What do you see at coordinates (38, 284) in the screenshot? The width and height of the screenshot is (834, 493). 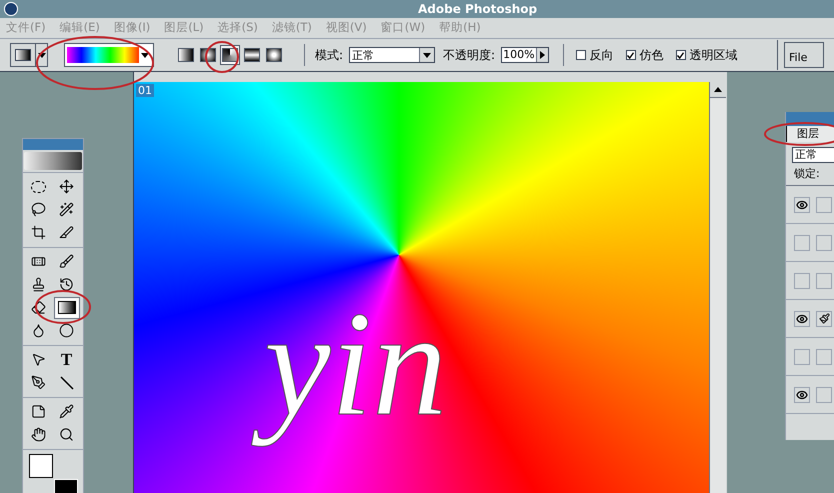 I see `stamp-icon` at bounding box center [38, 284].